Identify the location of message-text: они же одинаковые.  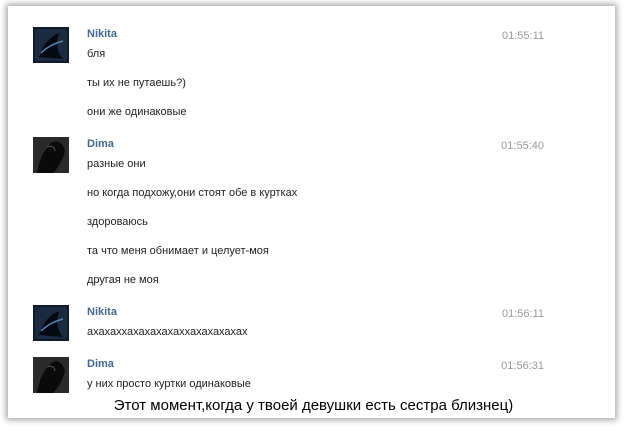
(137, 112).